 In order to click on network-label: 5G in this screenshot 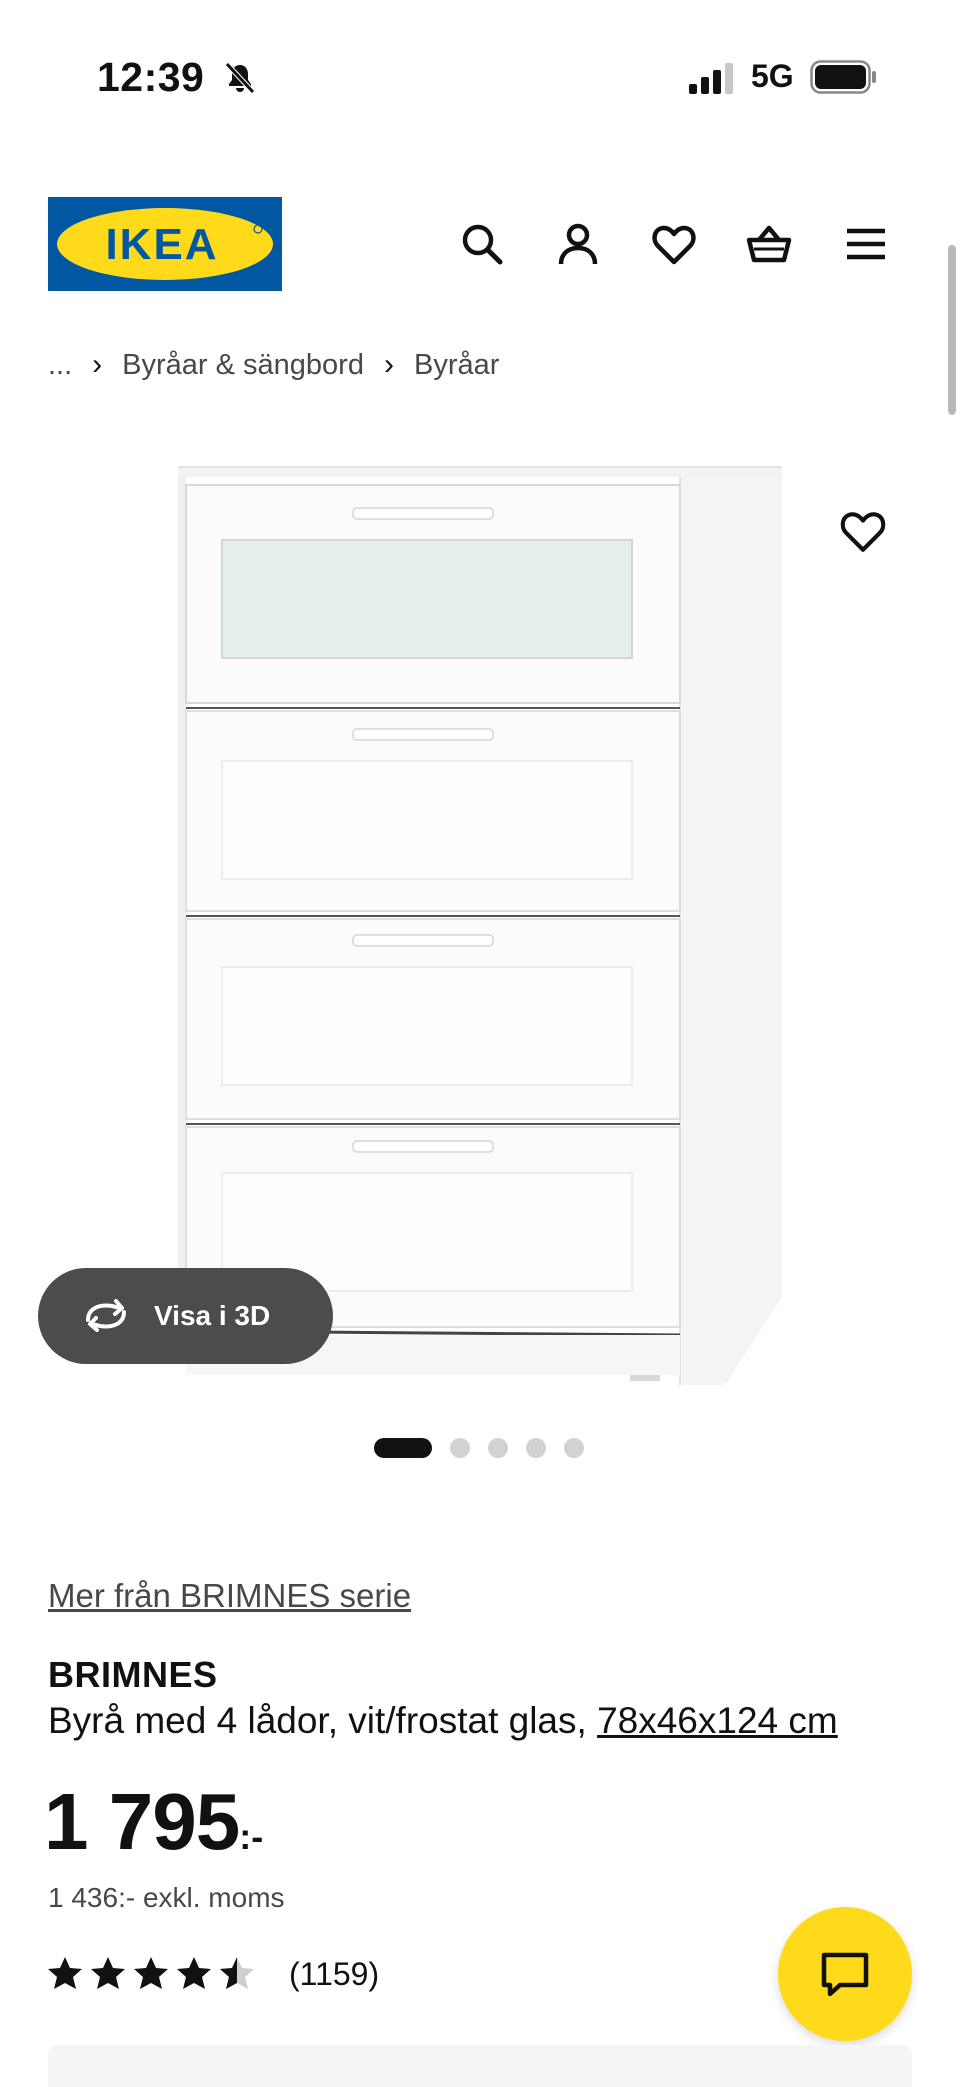, I will do `click(772, 76)`.